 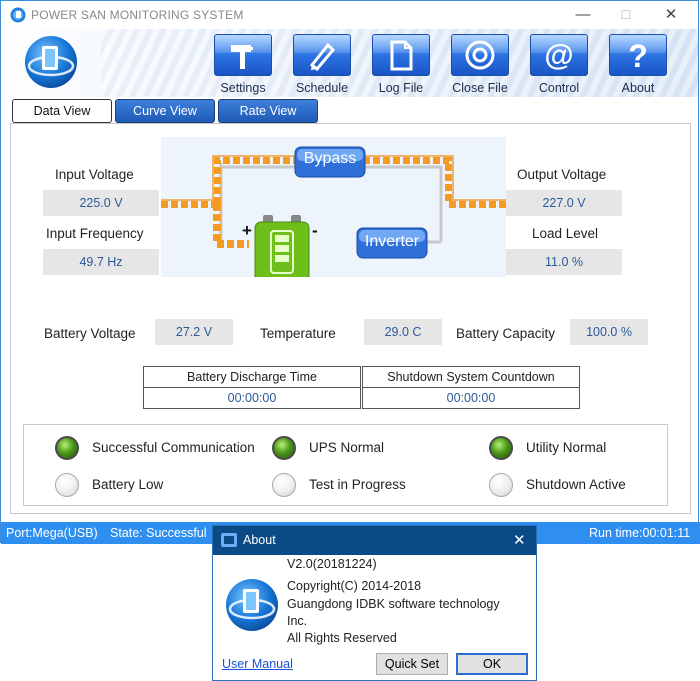 What do you see at coordinates (158, 533) in the screenshot?
I see `connection-state: State: Successful` at bounding box center [158, 533].